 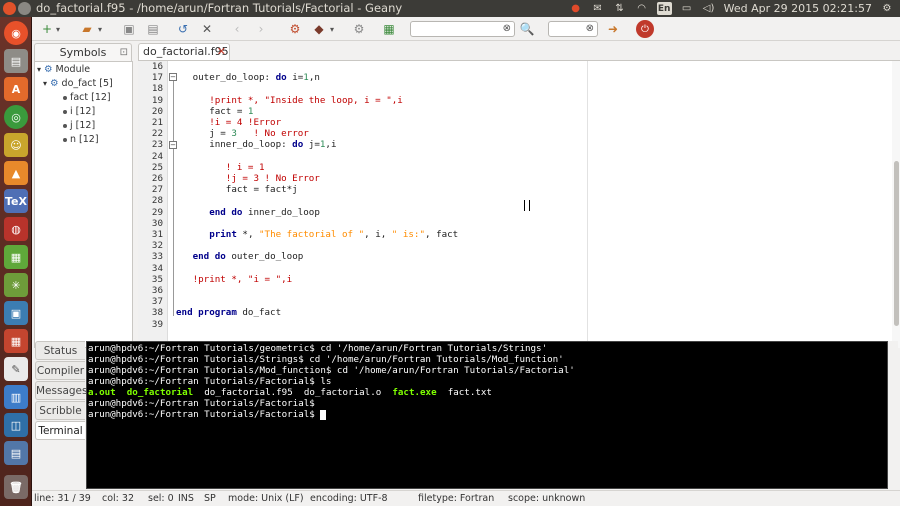 I want to click on app-red-icon: ◍, so click(x=16, y=229).